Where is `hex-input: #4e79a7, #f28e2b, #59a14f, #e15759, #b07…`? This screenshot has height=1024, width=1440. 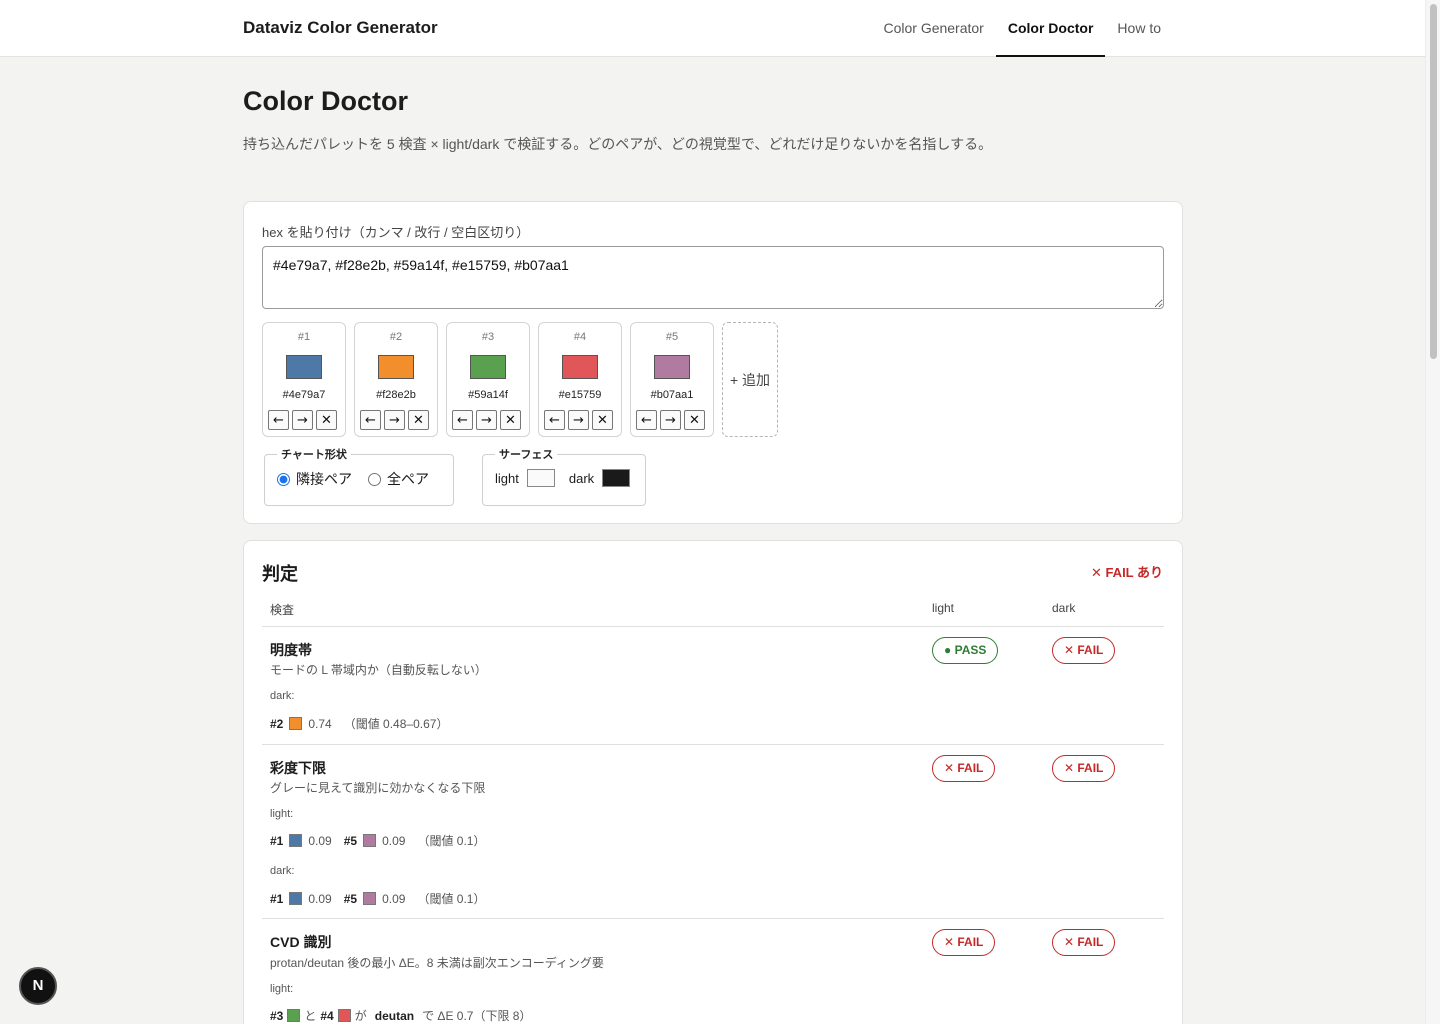 hex-input: #4e79a7, #f28e2b, #59a14f, #e15759, #b07… is located at coordinates (713, 277).